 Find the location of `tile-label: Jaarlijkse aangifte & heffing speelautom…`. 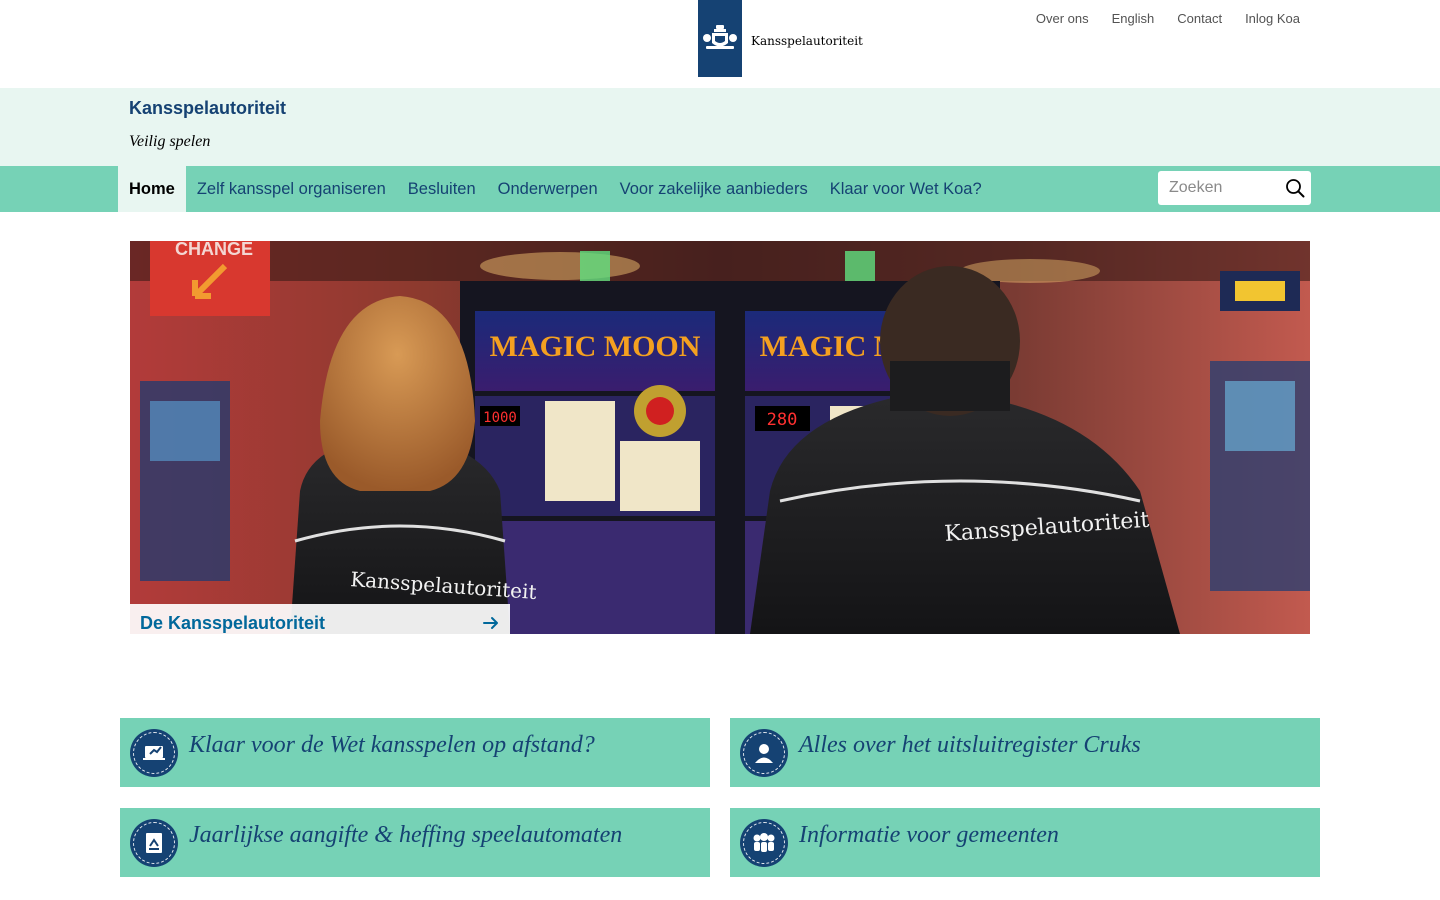

tile-label: Jaarlijkse aangifte & heffing speelautom… is located at coordinates (406, 835).